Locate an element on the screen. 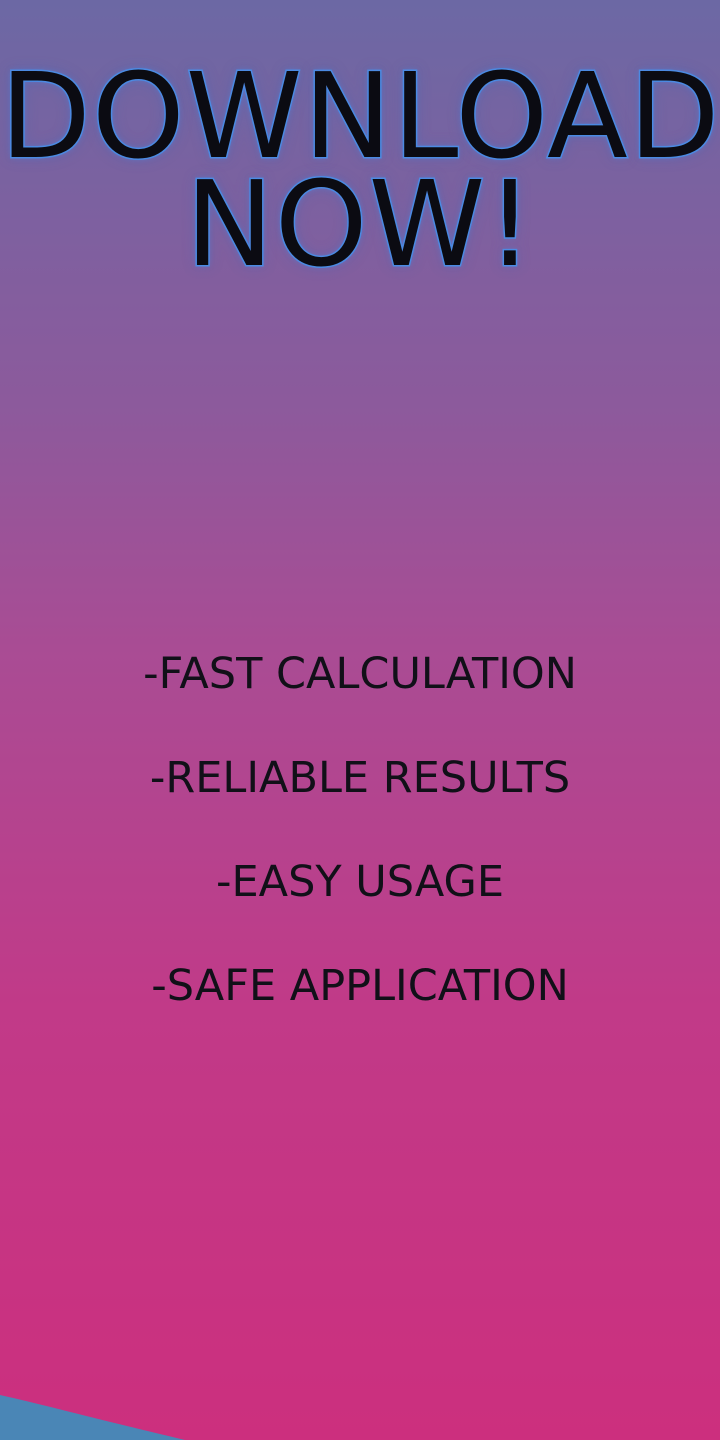 This screenshot has width=720, height=1440. corner-wave-shape is located at coordinates (92, 1417).